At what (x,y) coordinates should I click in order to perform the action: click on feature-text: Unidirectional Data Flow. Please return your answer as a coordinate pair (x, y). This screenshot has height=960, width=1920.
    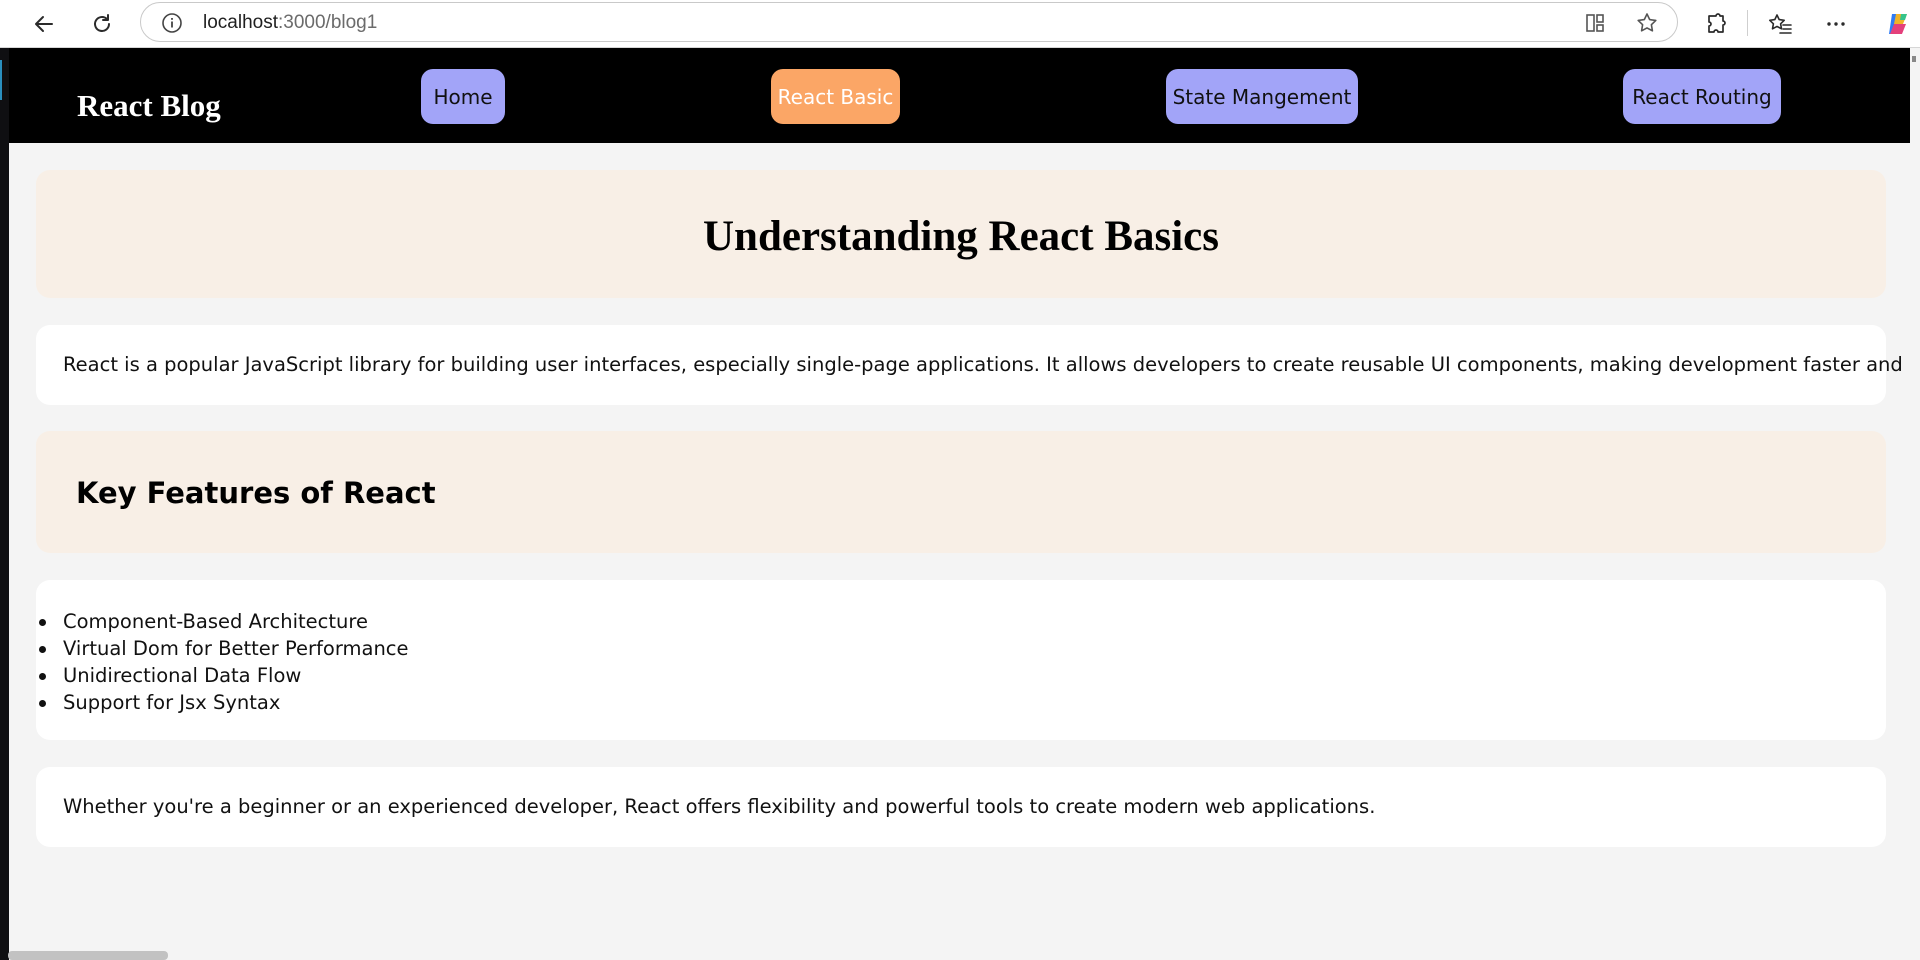
    Looking at the image, I should click on (182, 675).